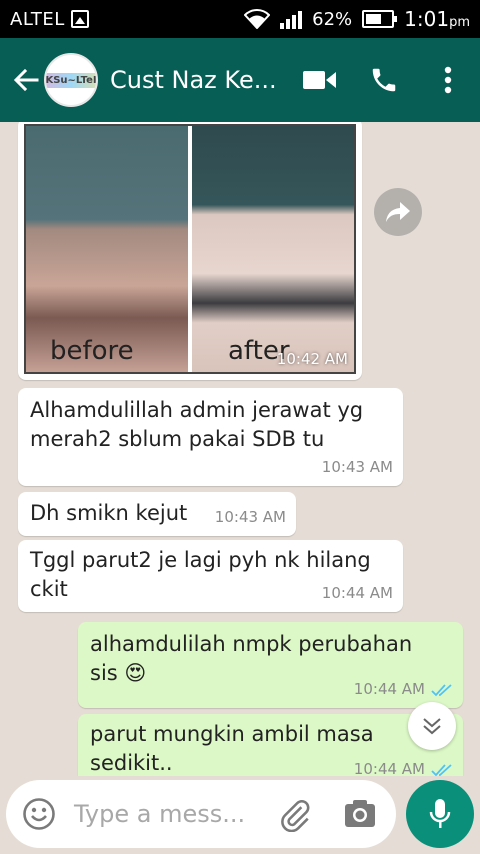 Image resolution: width=480 pixels, height=854 pixels. I want to click on message-bubble-incoming: Dh smikn kejut 10:43 AM, so click(157, 514).